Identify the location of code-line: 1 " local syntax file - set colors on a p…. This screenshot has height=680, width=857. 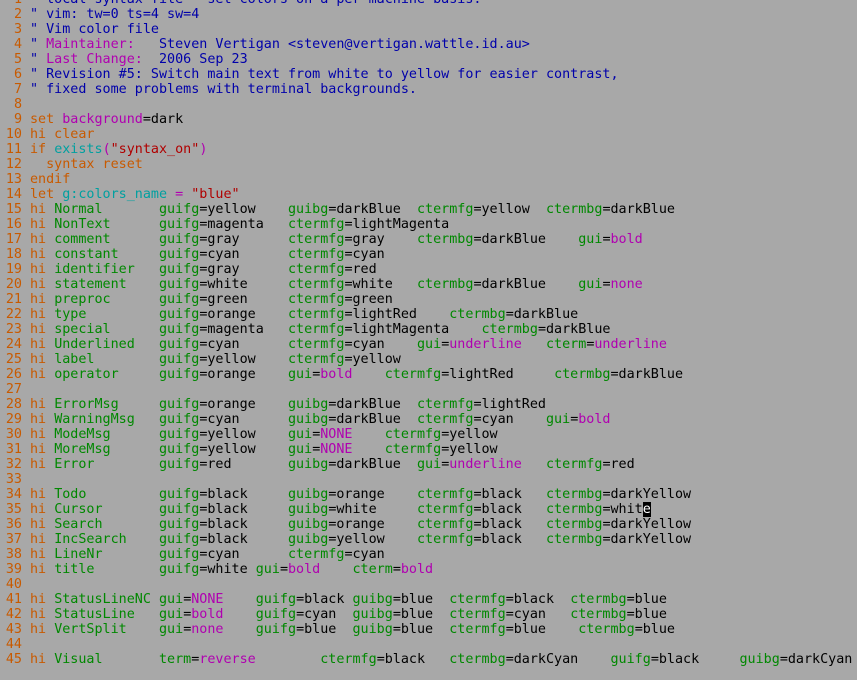
(428, 3).